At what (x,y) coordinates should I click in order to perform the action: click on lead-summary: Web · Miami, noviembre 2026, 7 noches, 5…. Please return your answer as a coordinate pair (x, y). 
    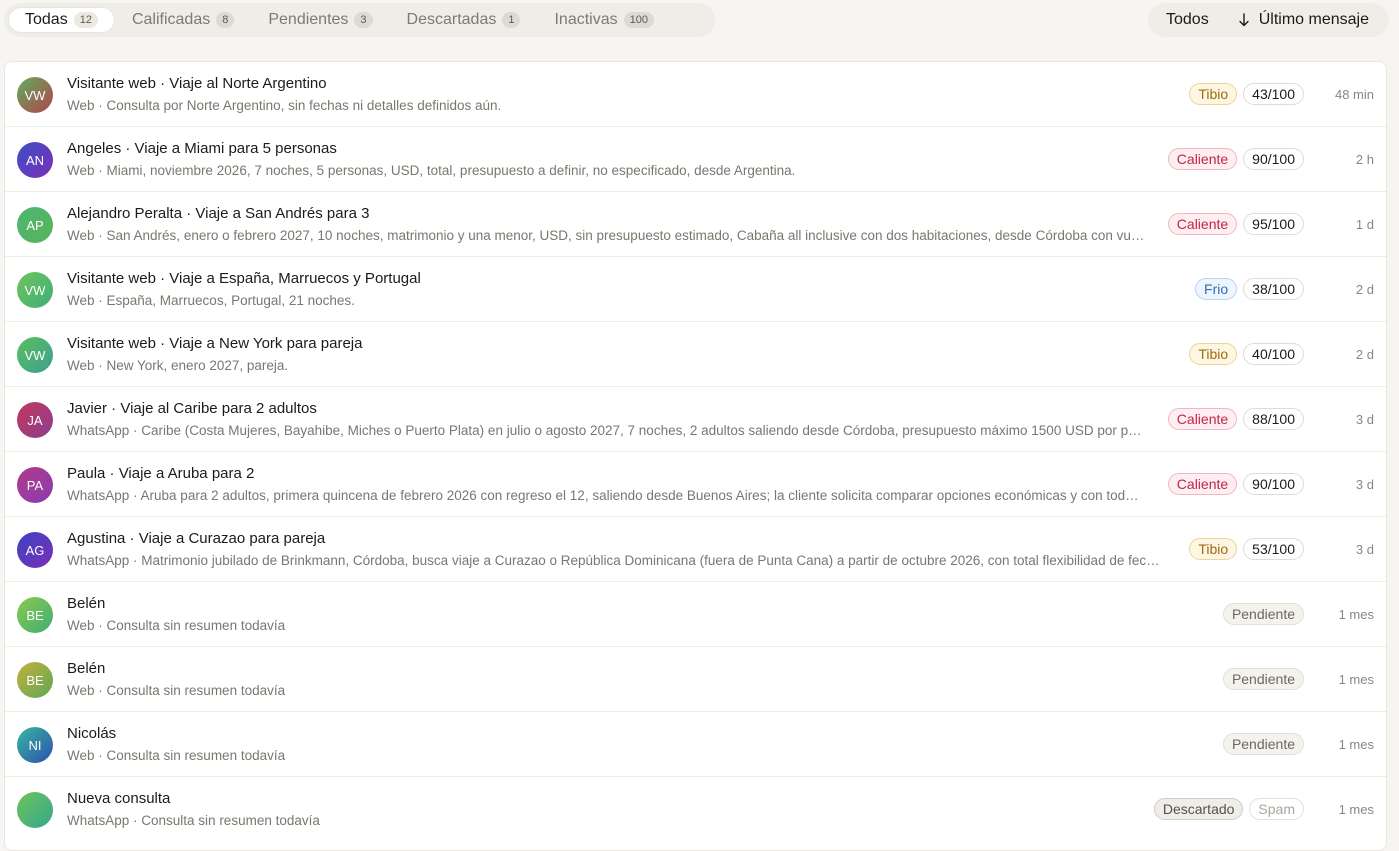
    Looking at the image, I should click on (431, 170).